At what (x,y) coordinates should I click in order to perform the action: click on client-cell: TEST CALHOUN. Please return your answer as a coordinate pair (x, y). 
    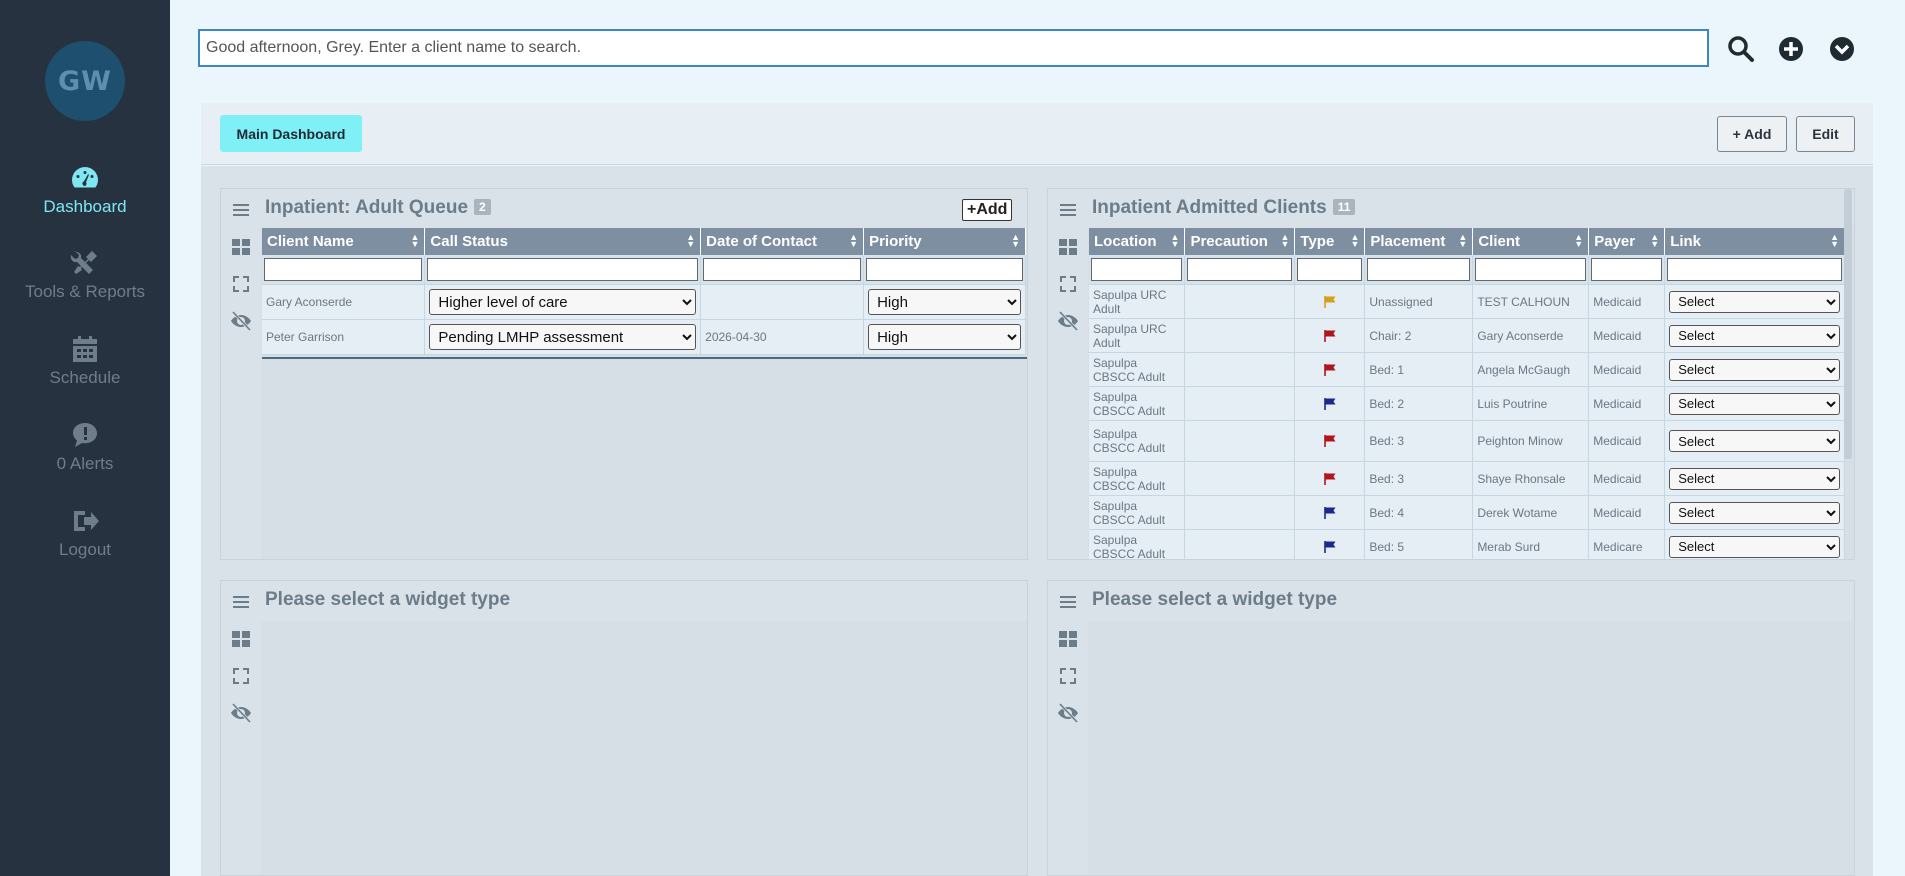
    Looking at the image, I should click on (1531, 301).